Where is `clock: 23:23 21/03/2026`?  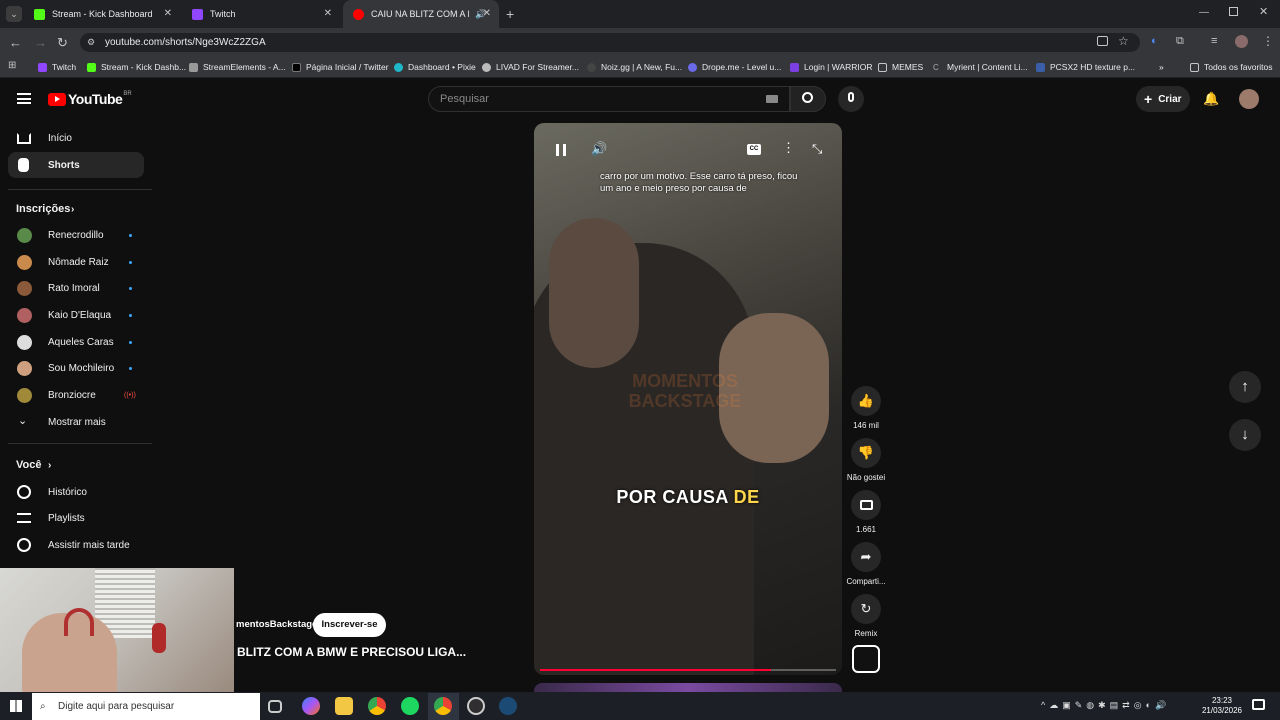
clock: 23:23 21/03/2026 is located at coordinates (1222, 706).